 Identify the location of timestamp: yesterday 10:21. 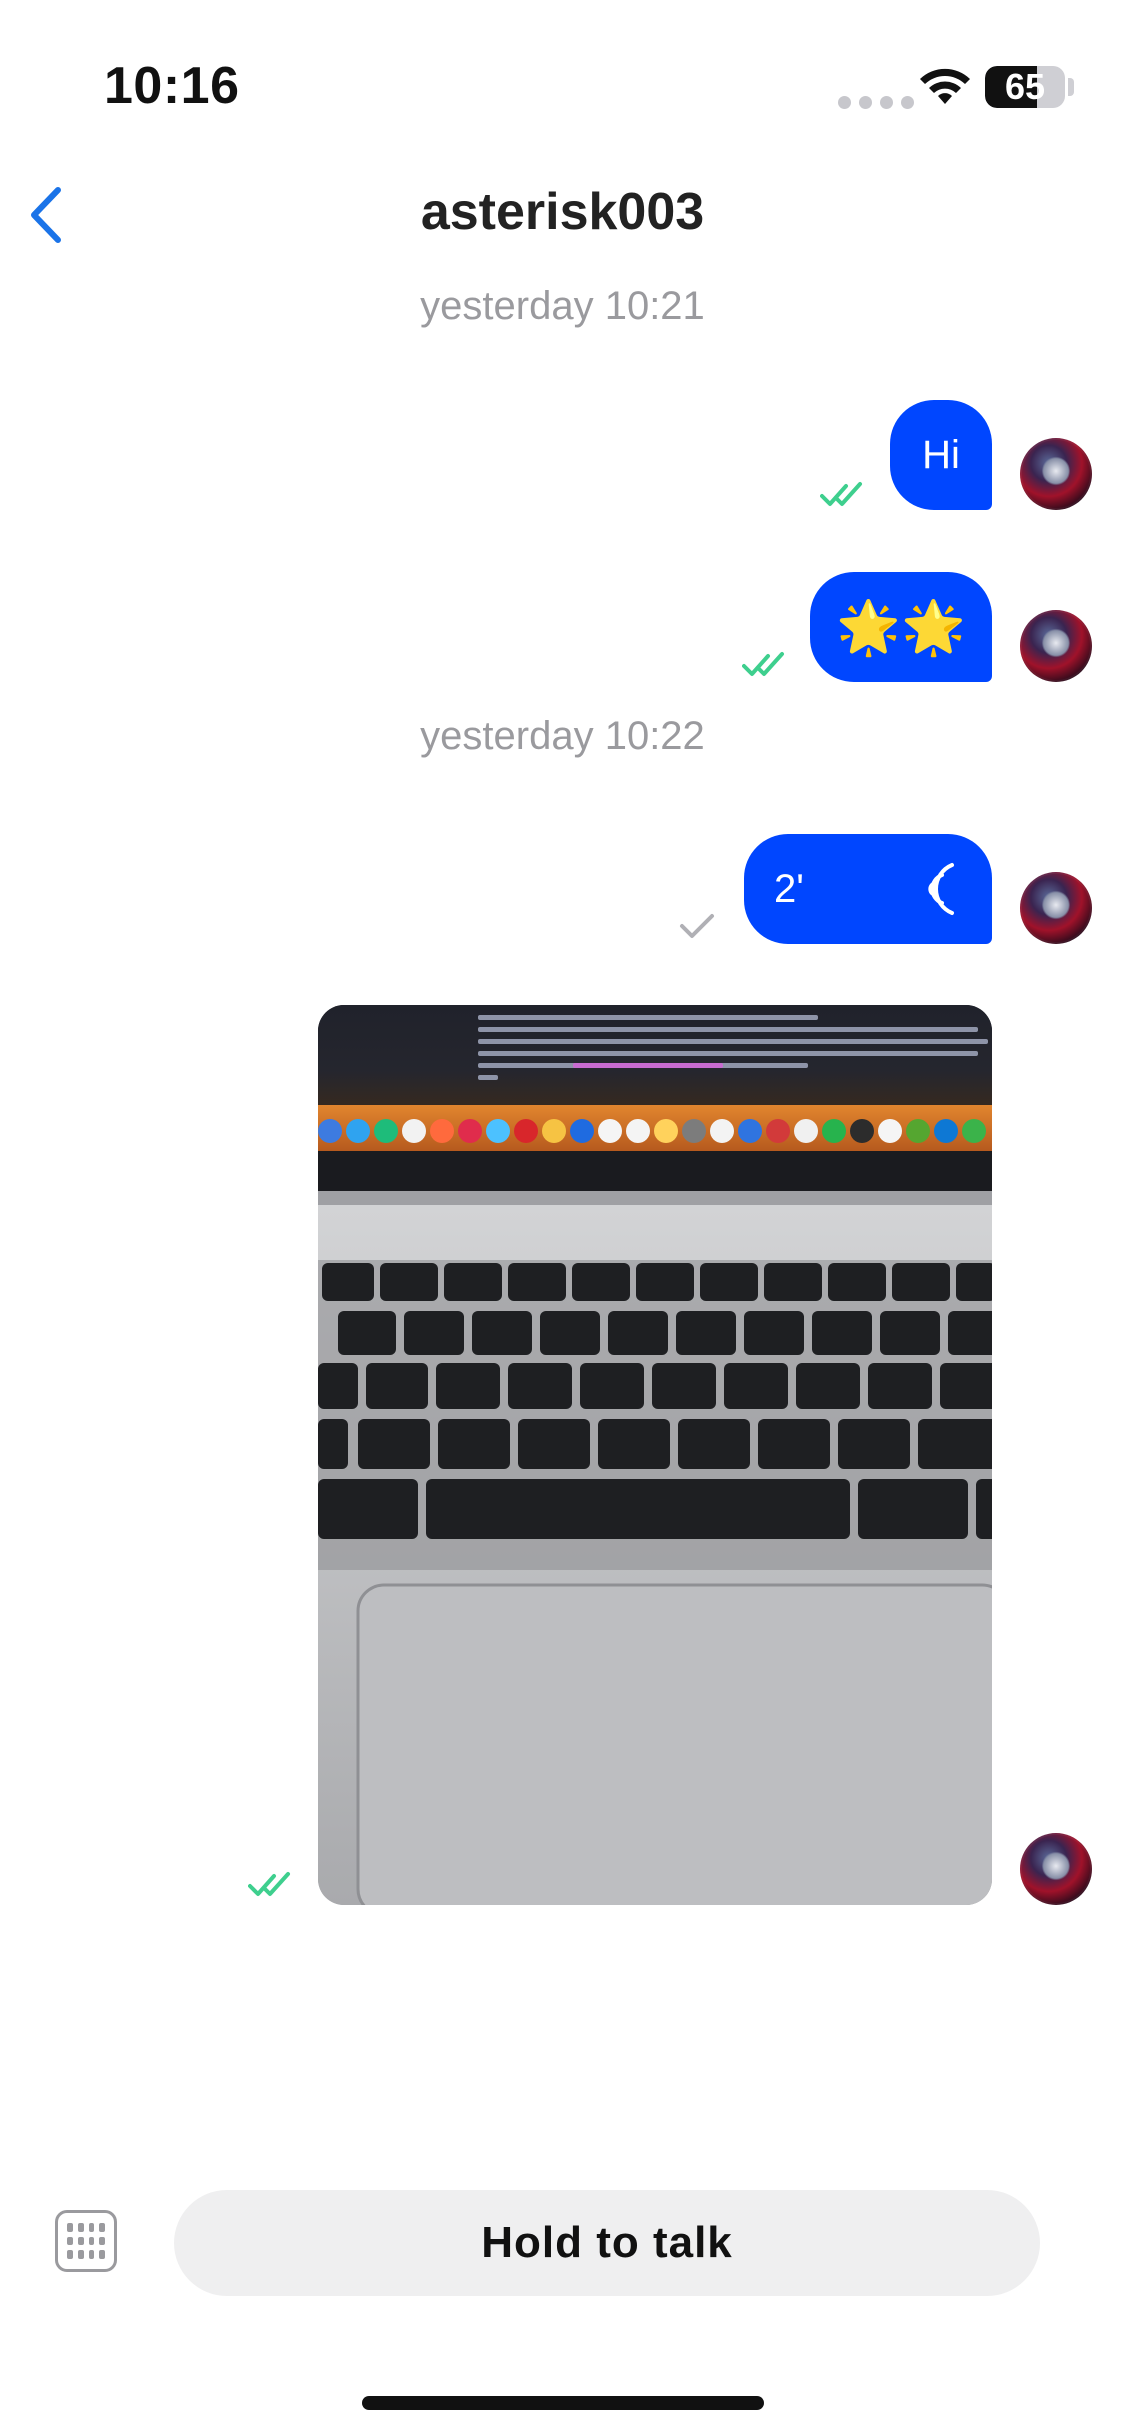
(562, 306).